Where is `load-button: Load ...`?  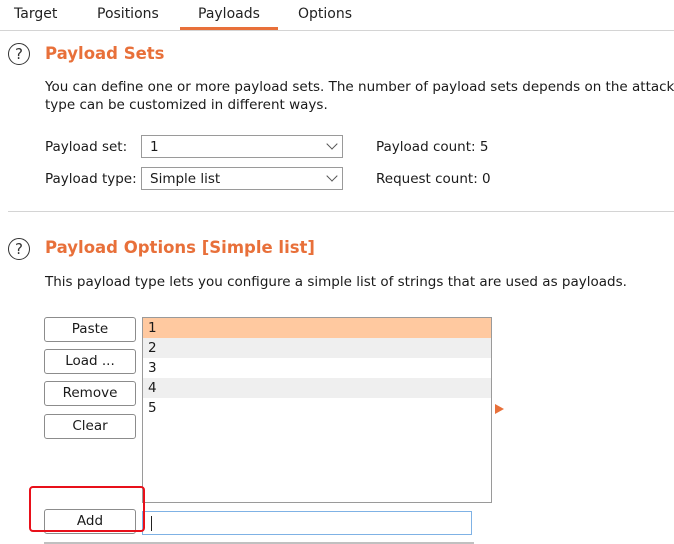
load-button: Load ... is located at coordinates (90, 361).